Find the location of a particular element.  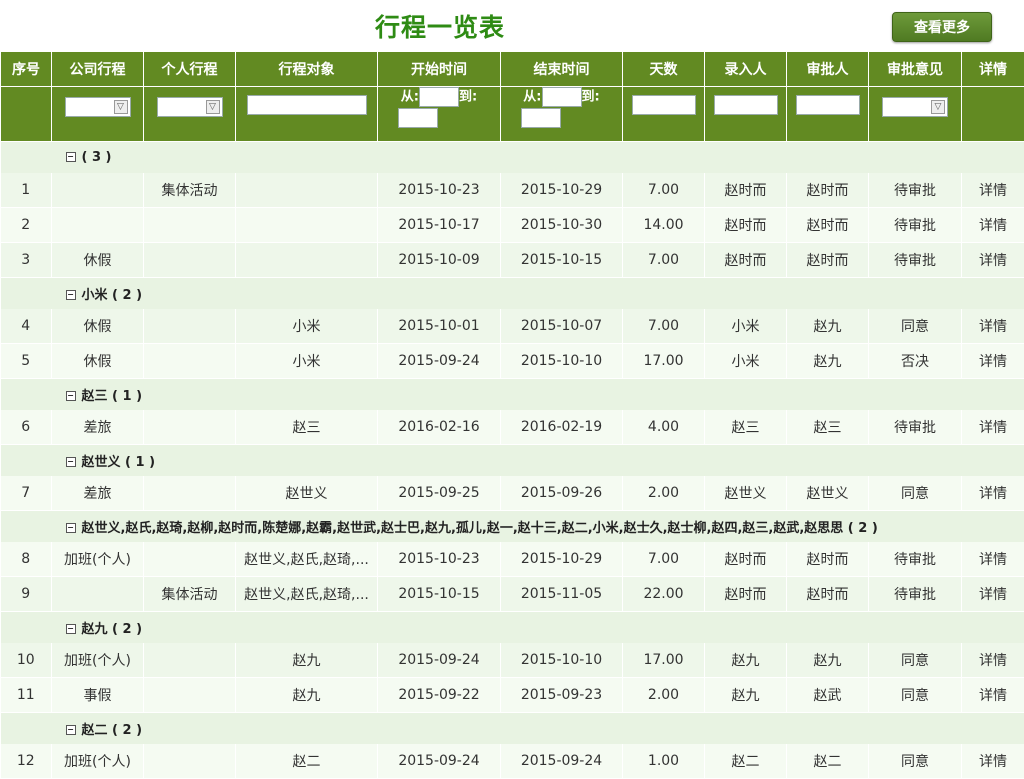

col-header-days: 天数 is located at coordinates (664, 69).